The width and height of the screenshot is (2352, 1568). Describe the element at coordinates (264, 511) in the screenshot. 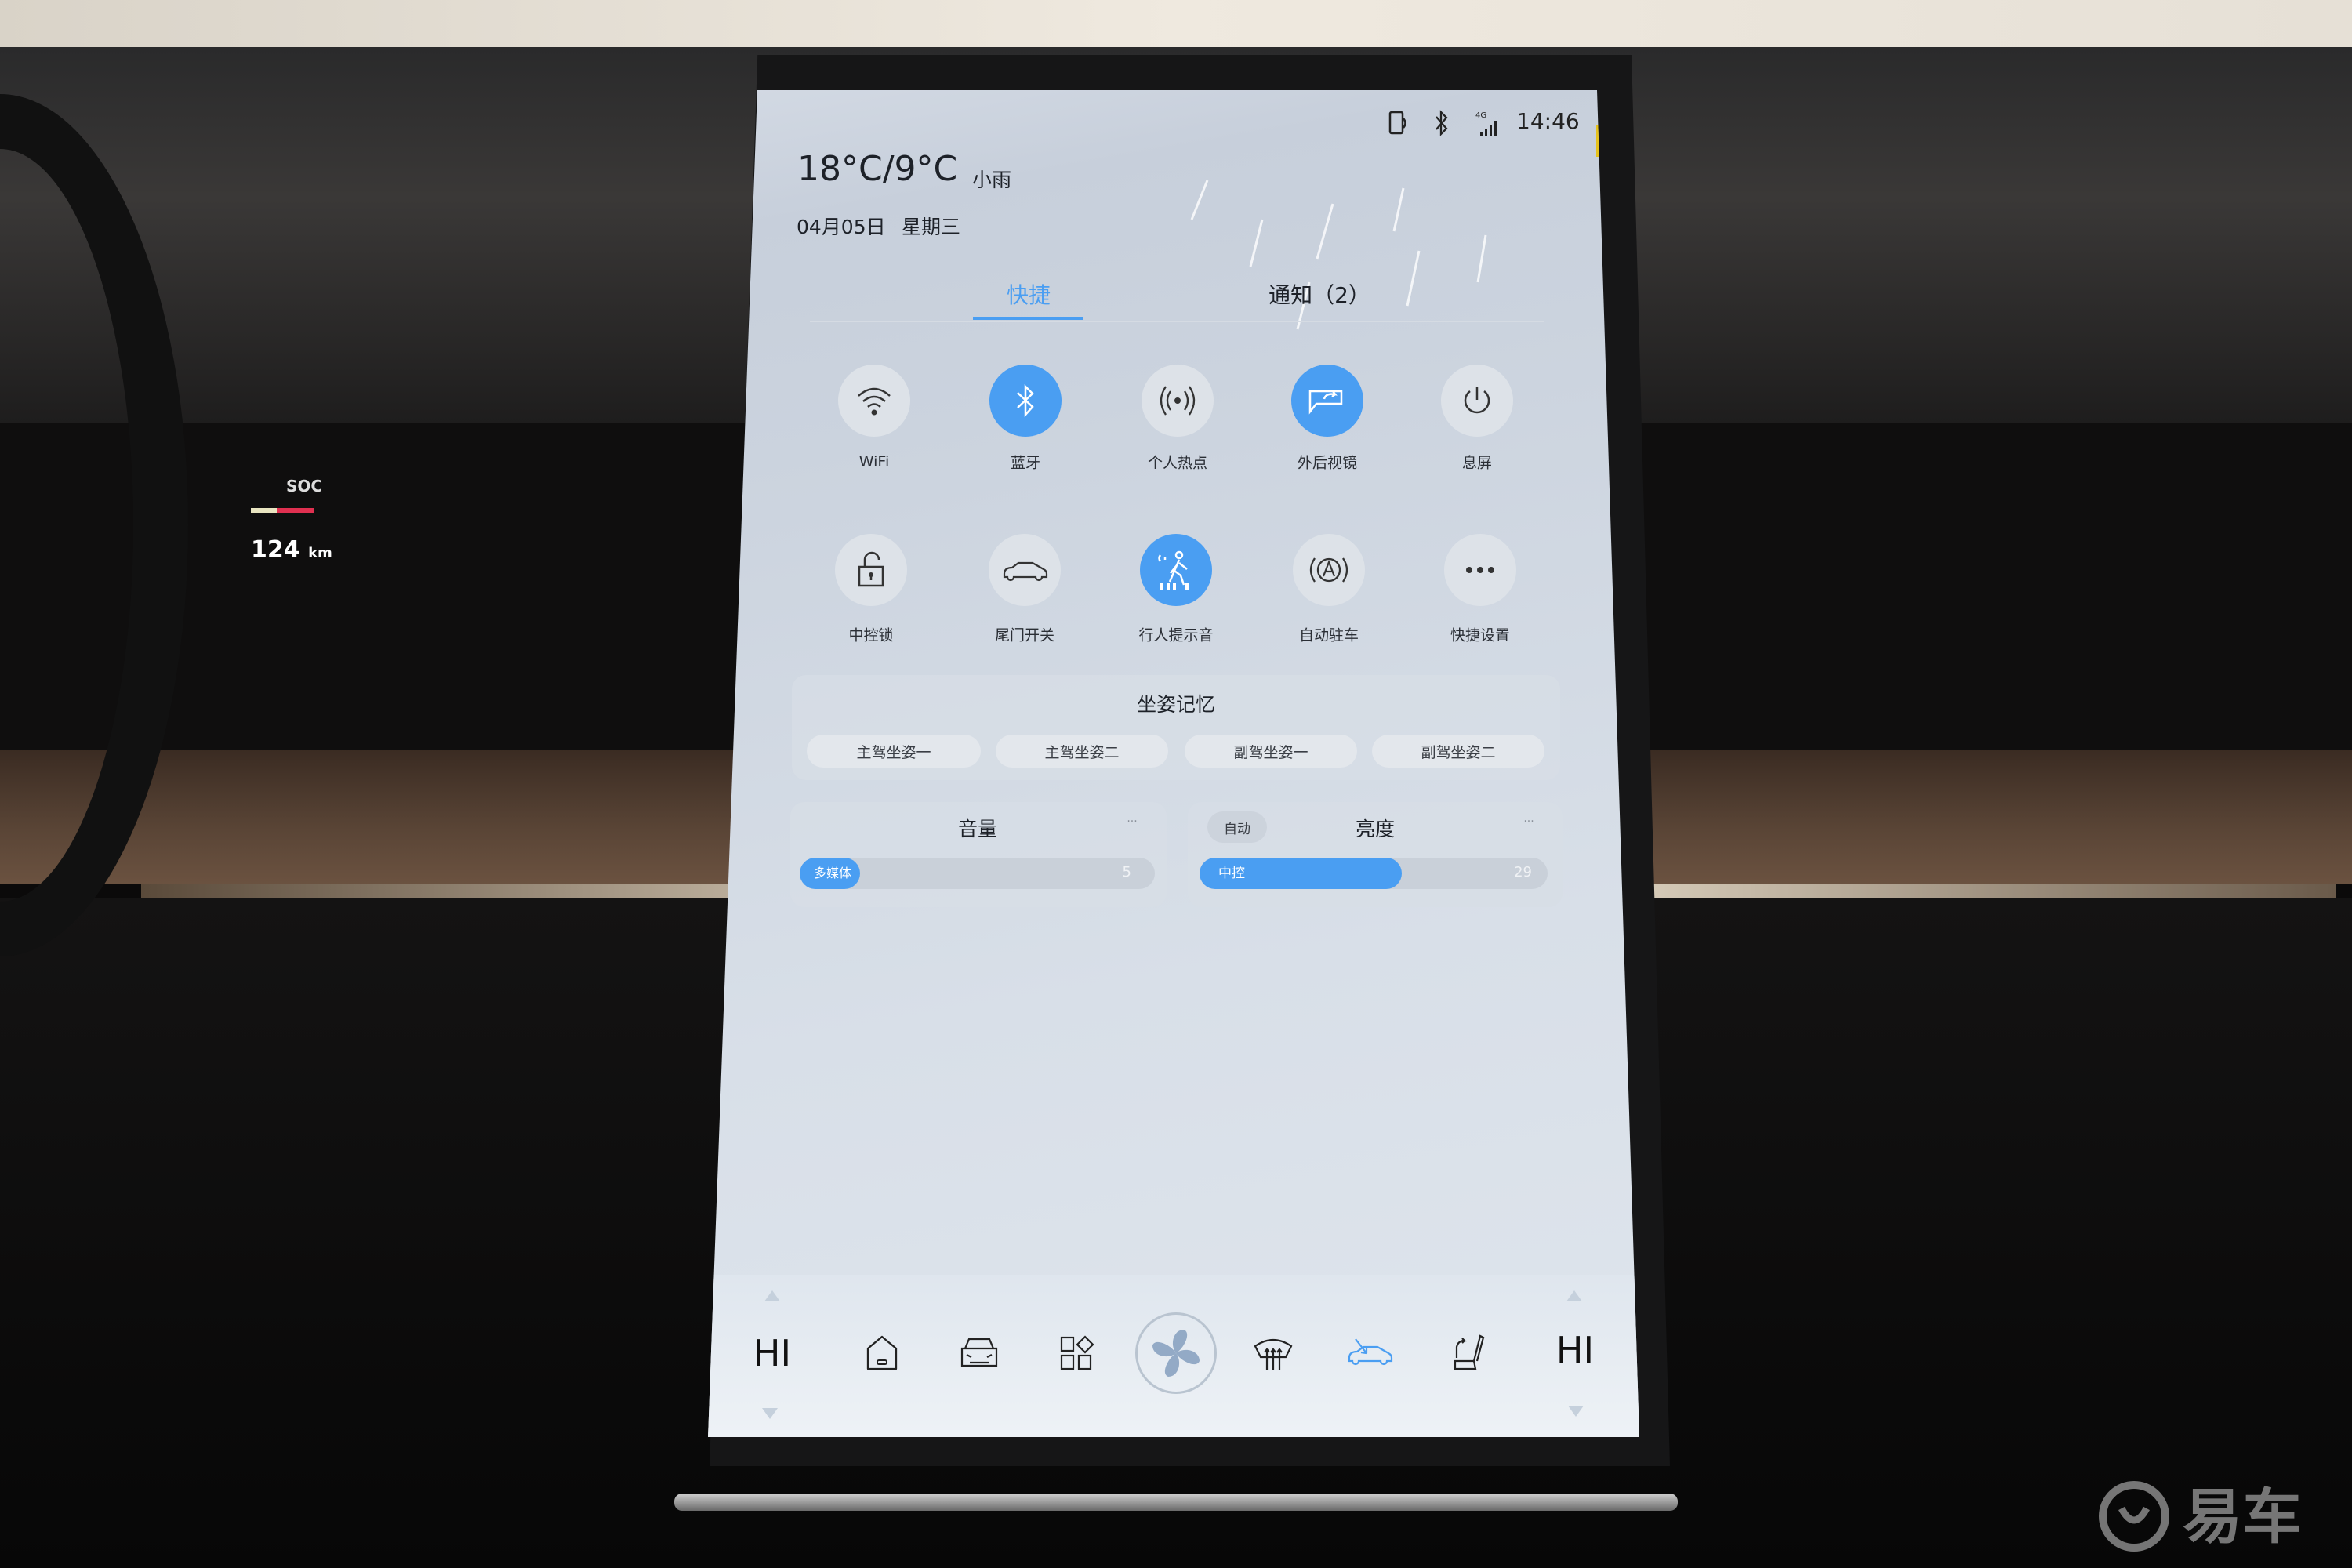

I see `soc-bar-filled` at that location.